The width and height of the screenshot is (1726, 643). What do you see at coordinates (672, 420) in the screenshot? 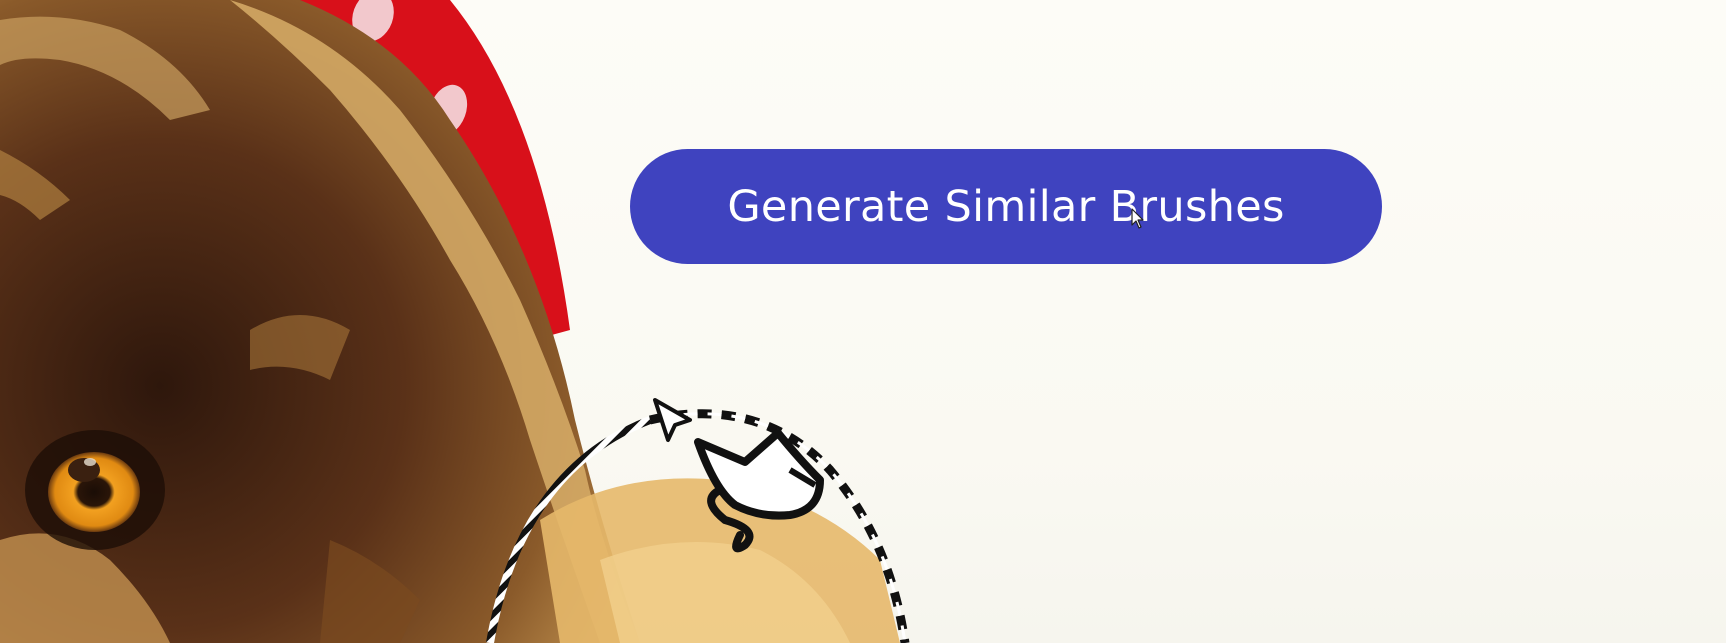
I see `arrow-cursor-icon` at bounding box center [672, 420].